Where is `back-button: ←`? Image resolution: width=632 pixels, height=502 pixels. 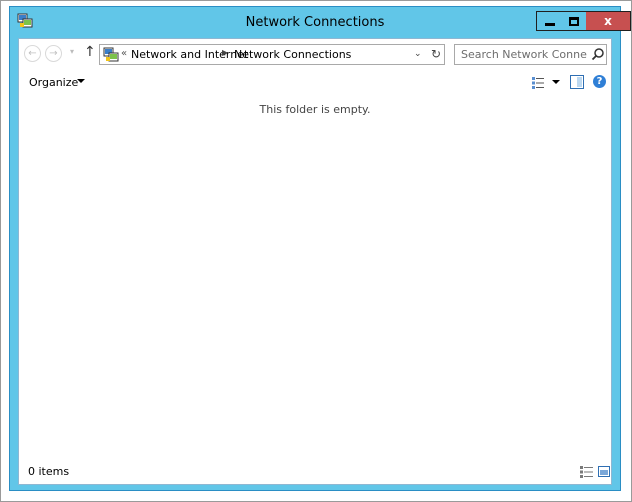 back-button: ← is located at coordinates (32, 53).